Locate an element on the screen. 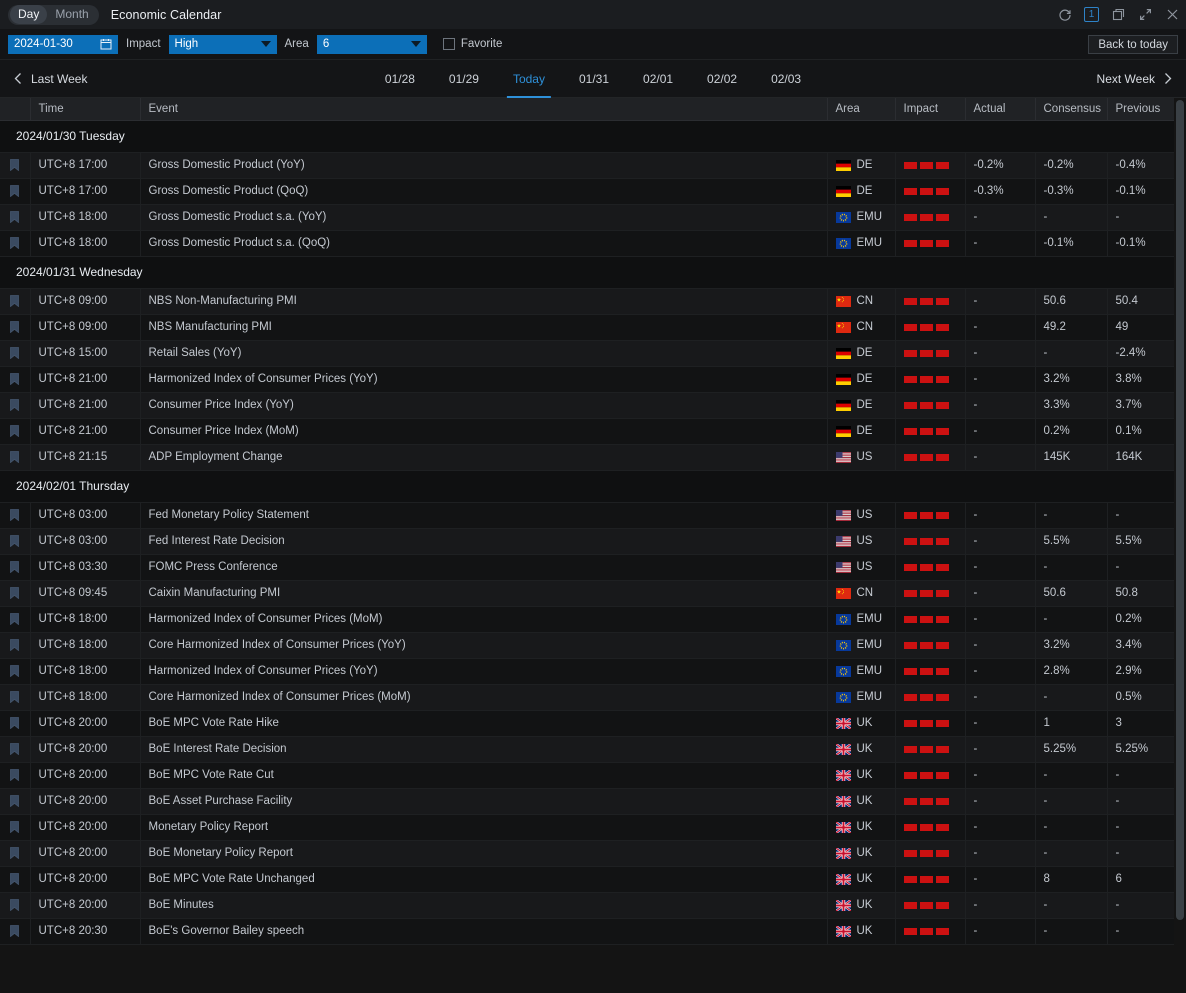 Image resolution: width=1186 pixels, height=993 pixels. day-tab-01-29: 01/29 is located at coordinates (464, 79).